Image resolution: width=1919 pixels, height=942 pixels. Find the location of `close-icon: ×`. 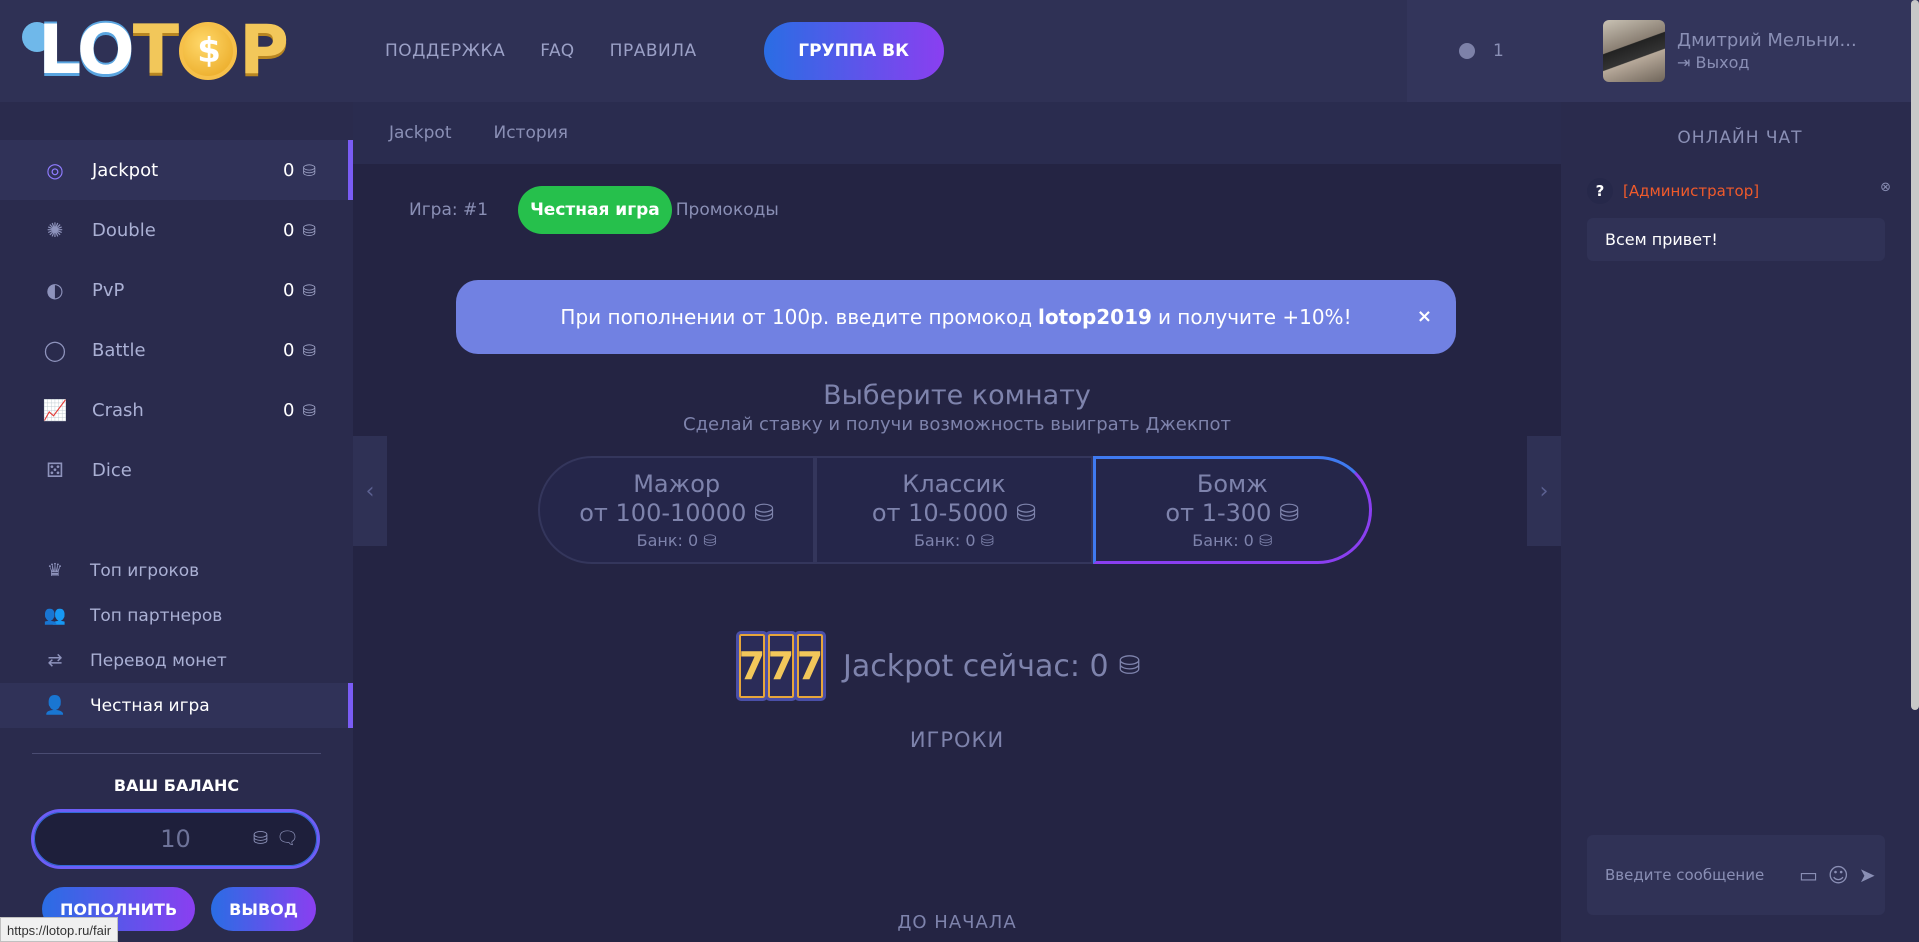

close-icon: × is located at coordinates (1424, 316).